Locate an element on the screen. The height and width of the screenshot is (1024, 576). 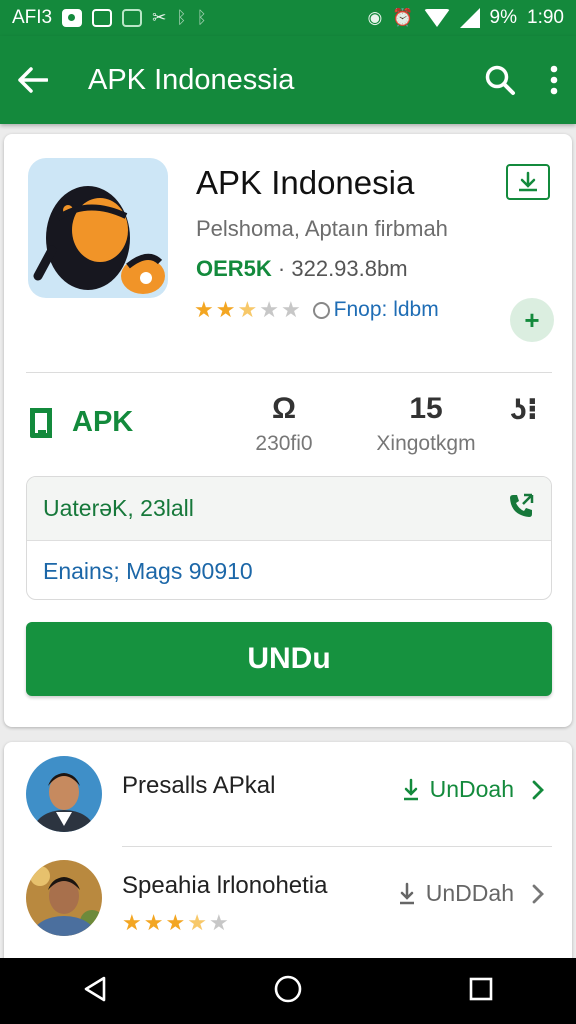
apk-file-icon is located at coordinates (41, 422).